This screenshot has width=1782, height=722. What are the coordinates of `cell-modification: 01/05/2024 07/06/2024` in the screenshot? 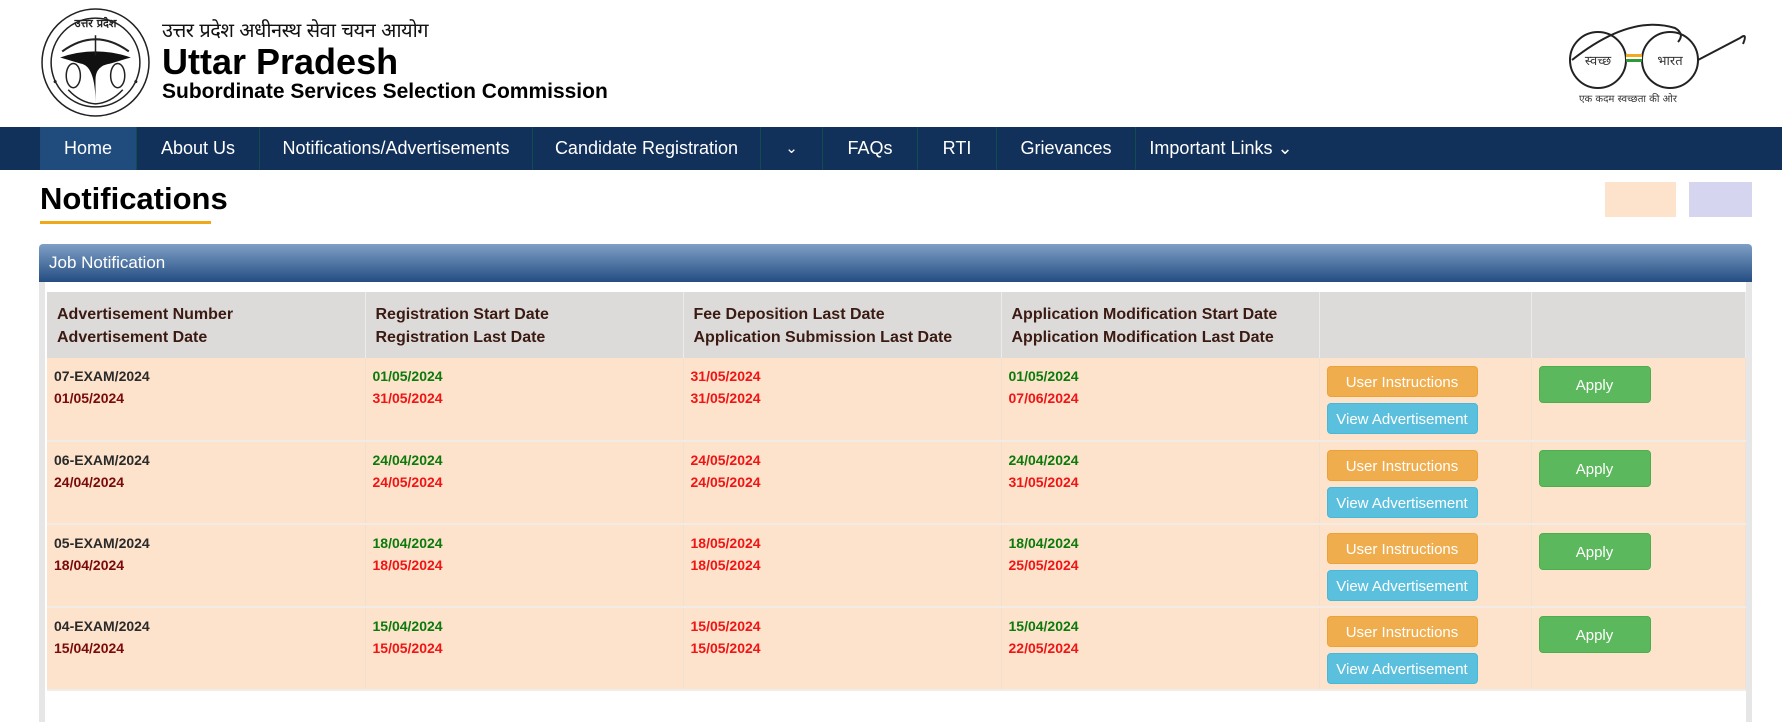 It's located at (1160, 400).